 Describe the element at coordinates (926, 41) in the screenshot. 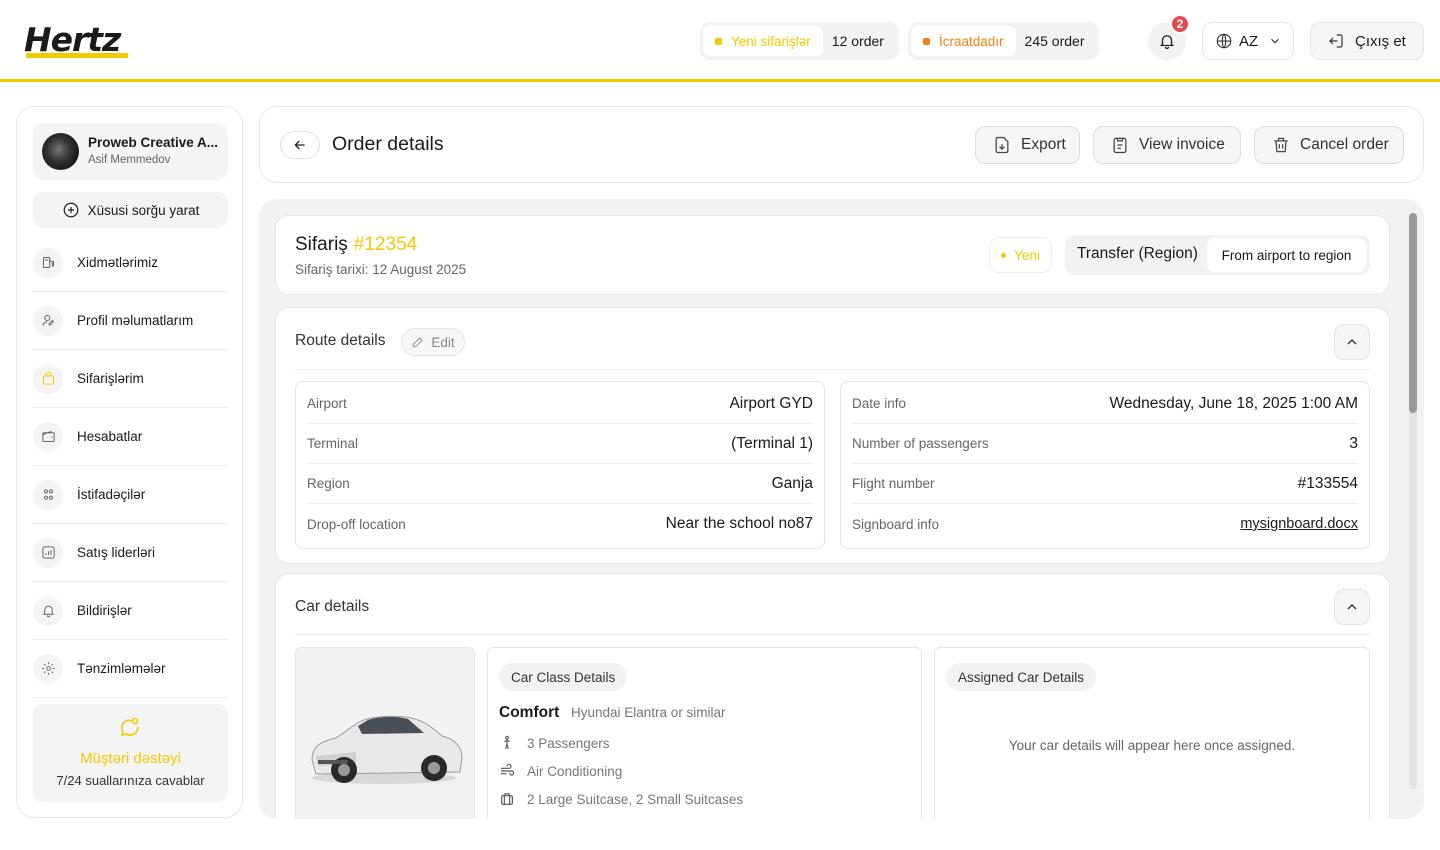

I see `in-progress-dot` at that location.